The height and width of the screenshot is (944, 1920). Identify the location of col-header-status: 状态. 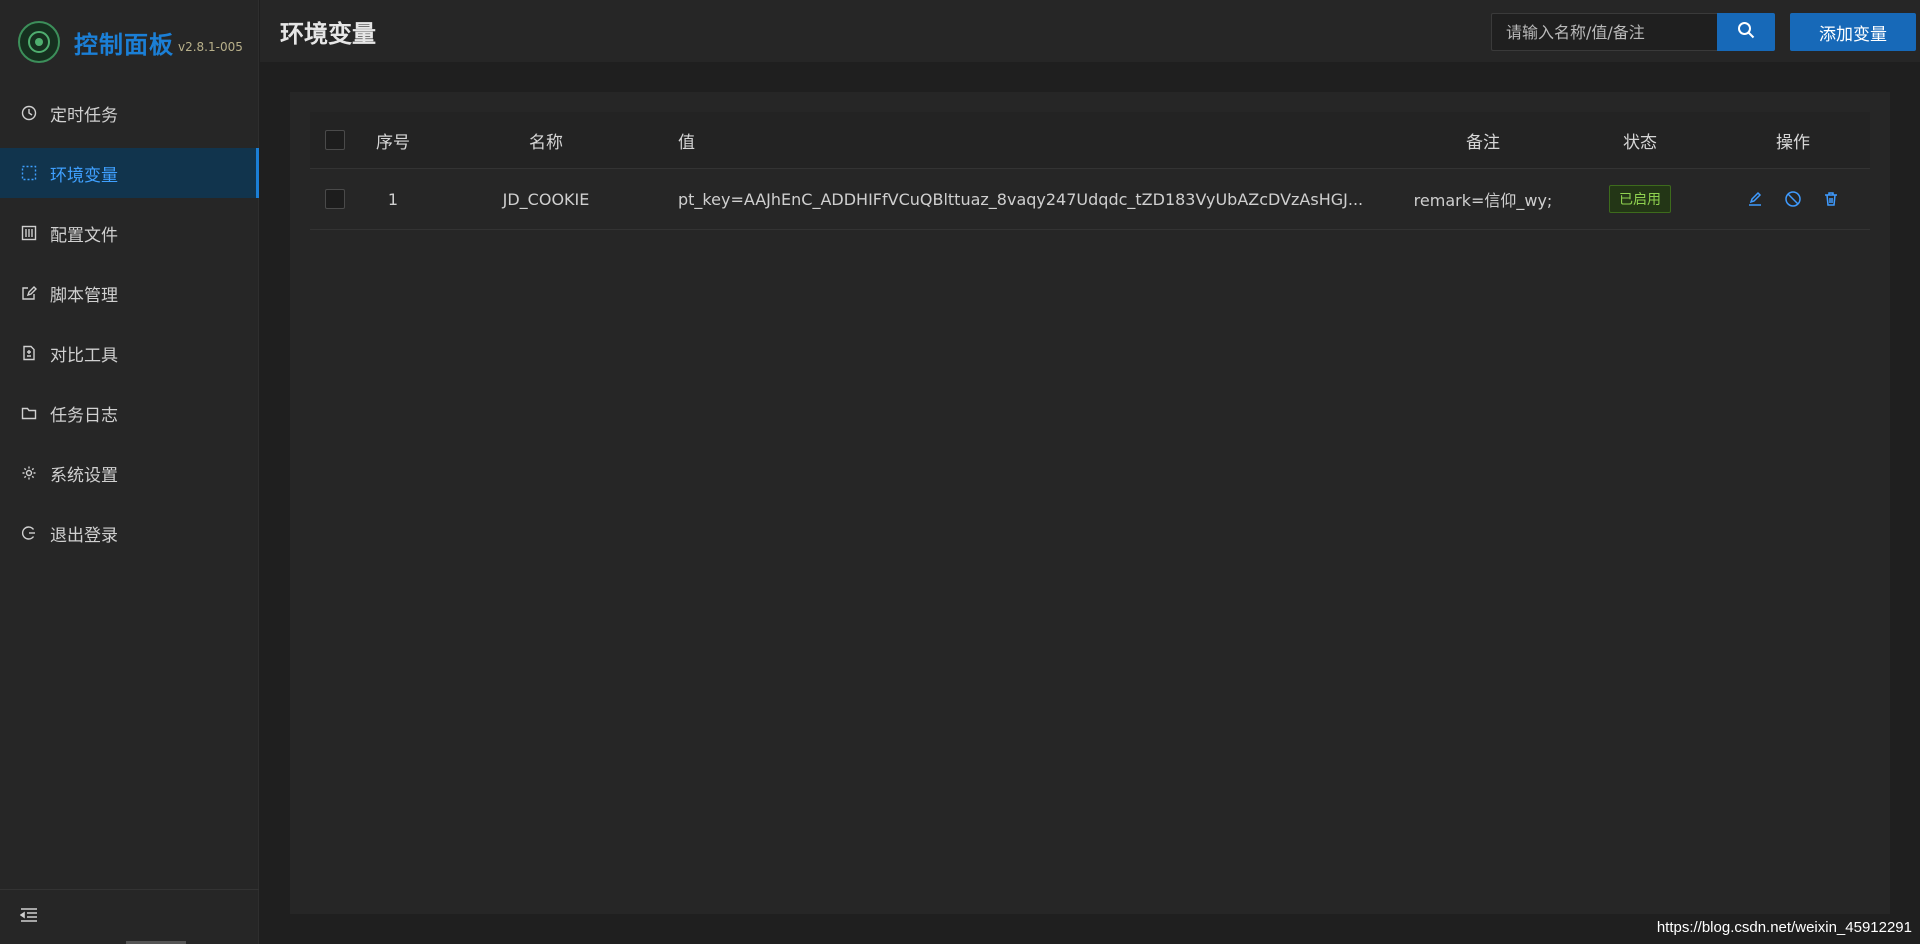
(1640, 140).